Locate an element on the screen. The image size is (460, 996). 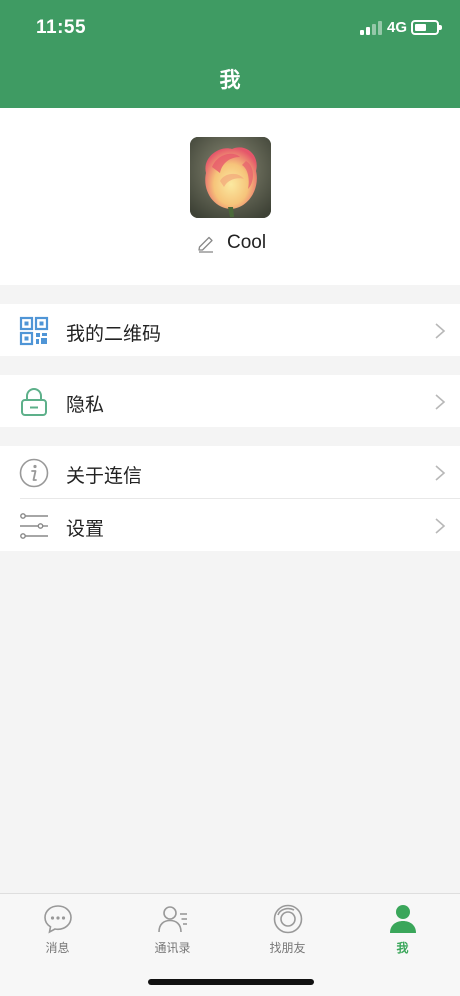
tab-messages: 消息 is located at coordinates (57, 929).